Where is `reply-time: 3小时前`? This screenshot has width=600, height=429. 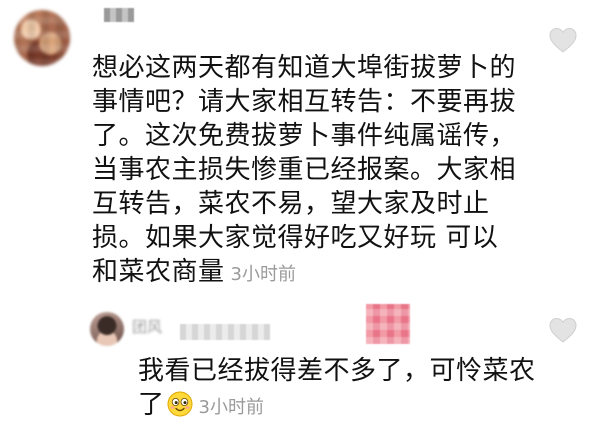 reply-time: 3小时前 is located at coordinates (231, 407).